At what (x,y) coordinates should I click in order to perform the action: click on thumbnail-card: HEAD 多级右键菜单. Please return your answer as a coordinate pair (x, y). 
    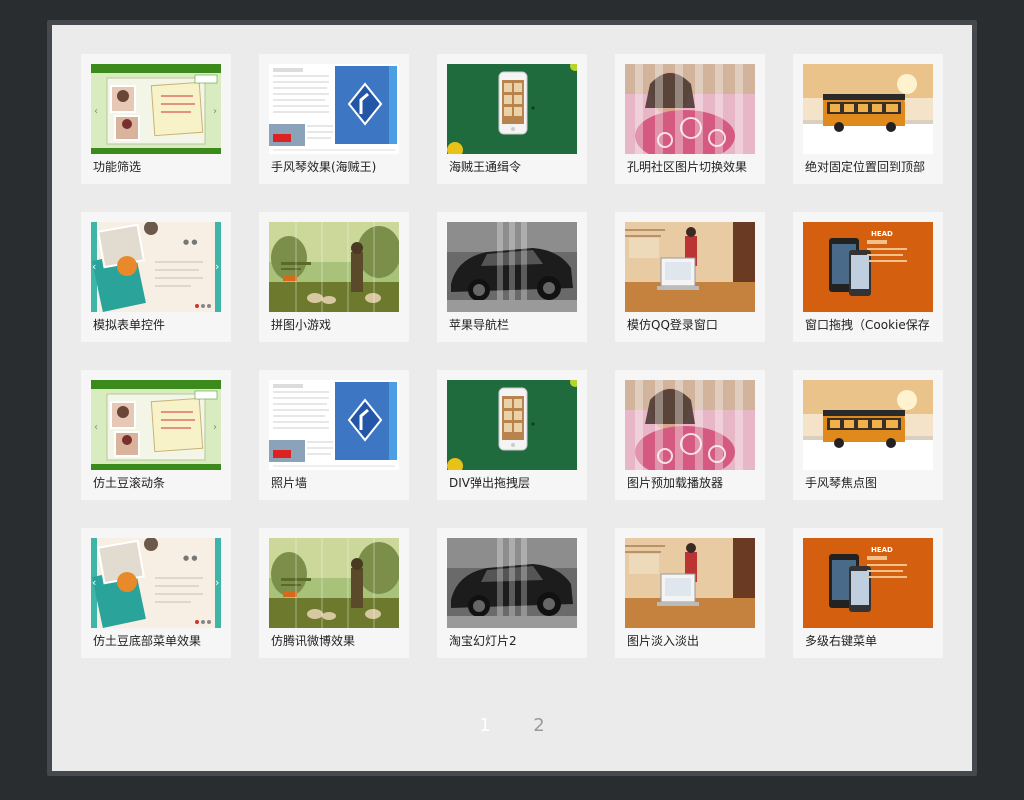
    Looking at the image, I should click on (868, 593).